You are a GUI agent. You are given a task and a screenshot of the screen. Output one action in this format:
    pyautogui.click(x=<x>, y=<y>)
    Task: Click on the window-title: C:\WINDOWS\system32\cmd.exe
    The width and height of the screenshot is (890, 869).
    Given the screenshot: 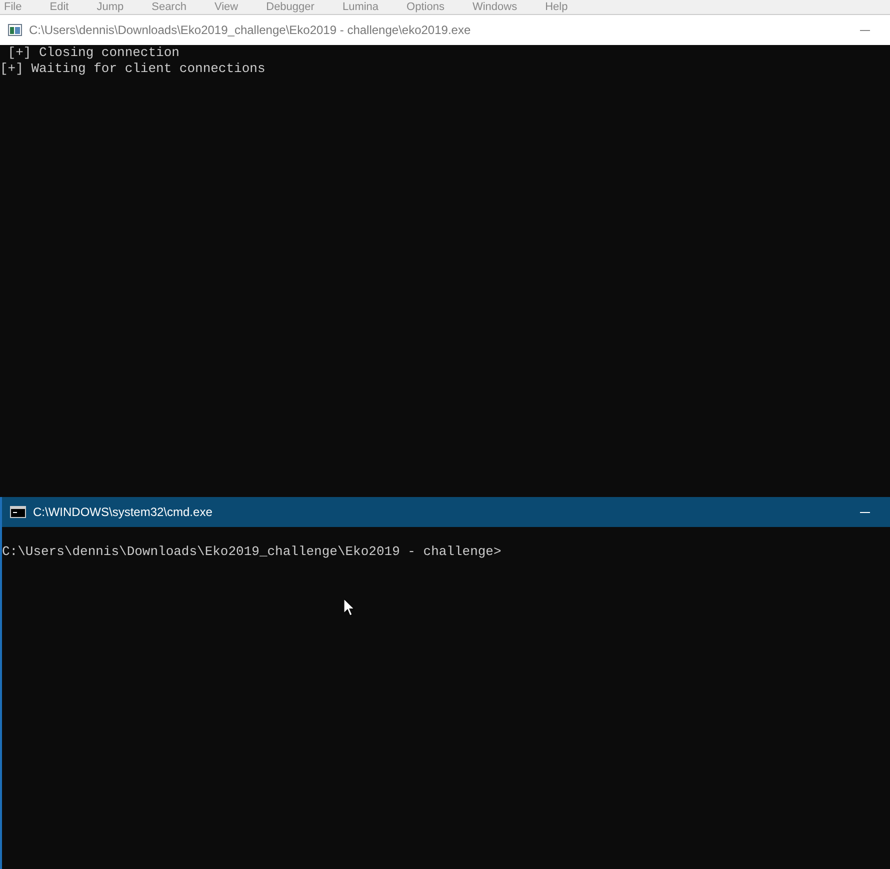 What is the action you would take?
    pyautogui.click(x=123, y=512)
    